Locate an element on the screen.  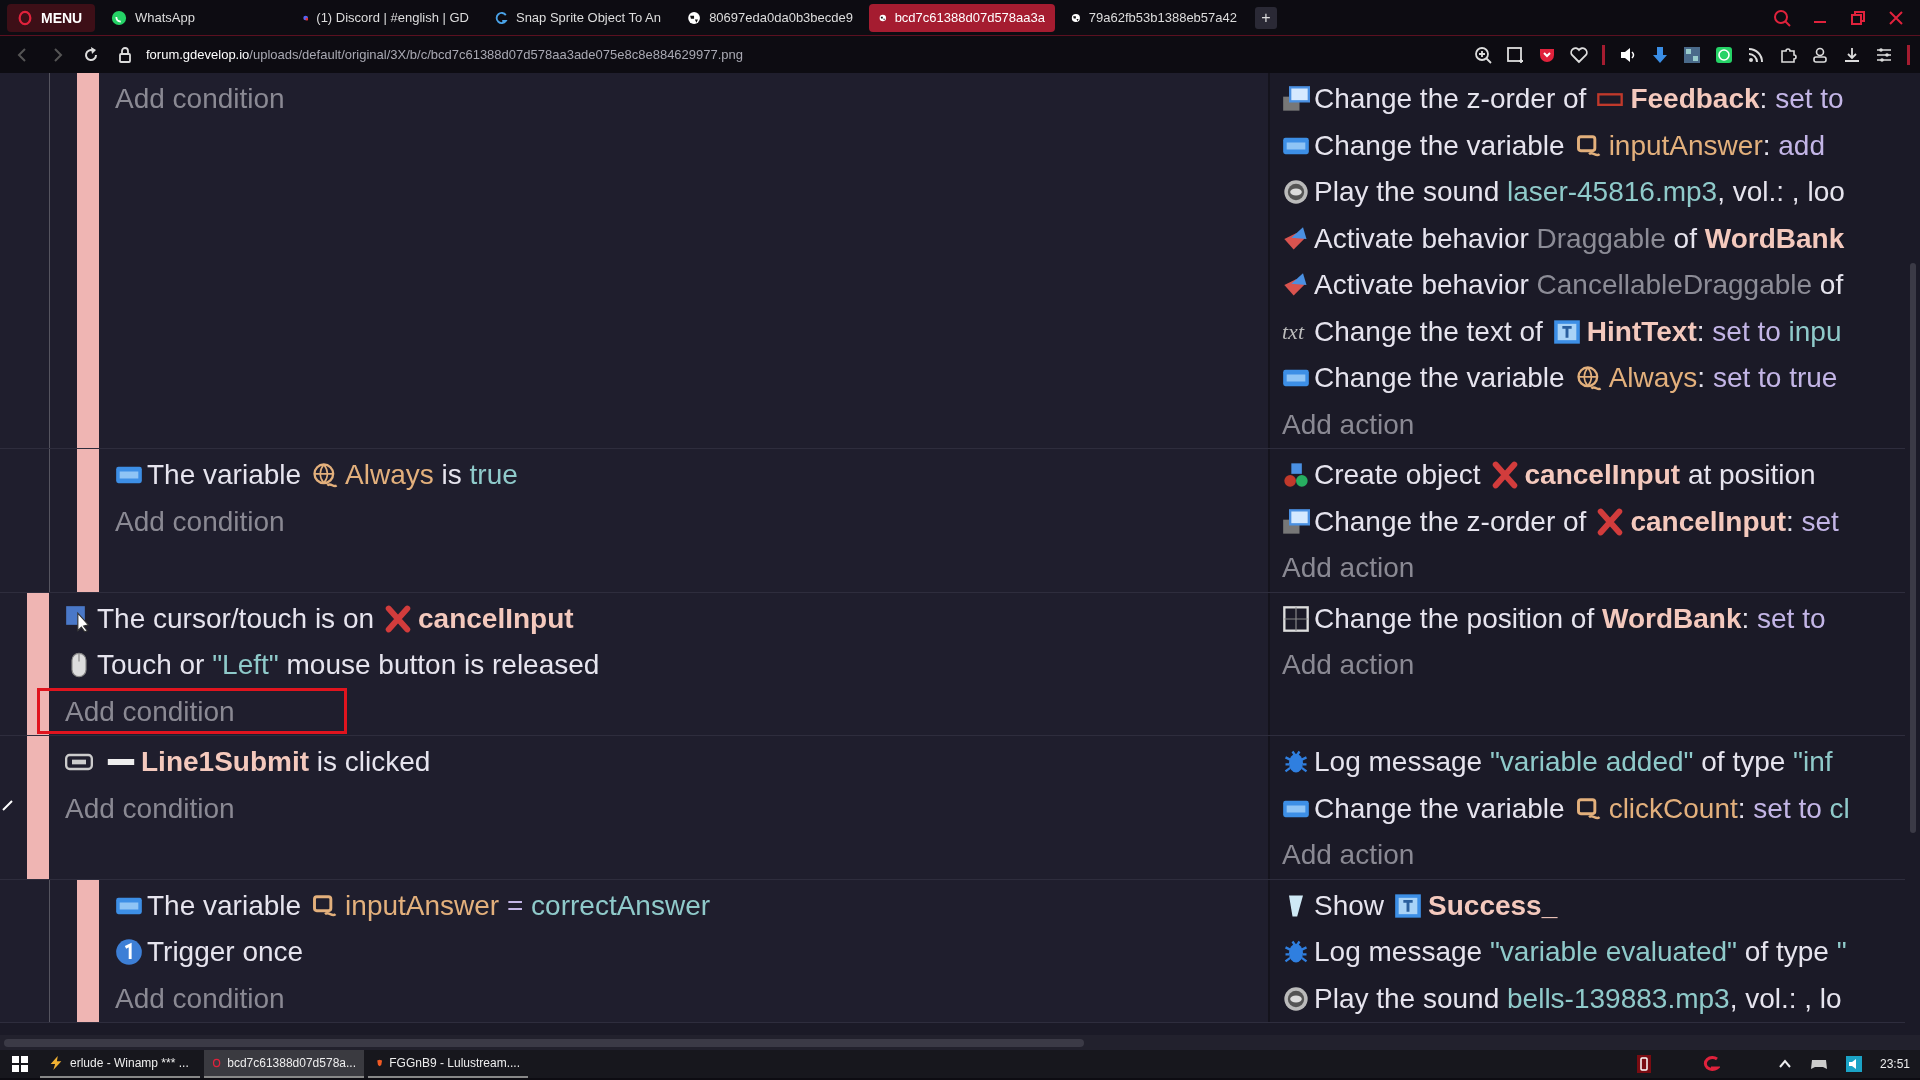
trigger-icon is located at coordinates (129, 952).